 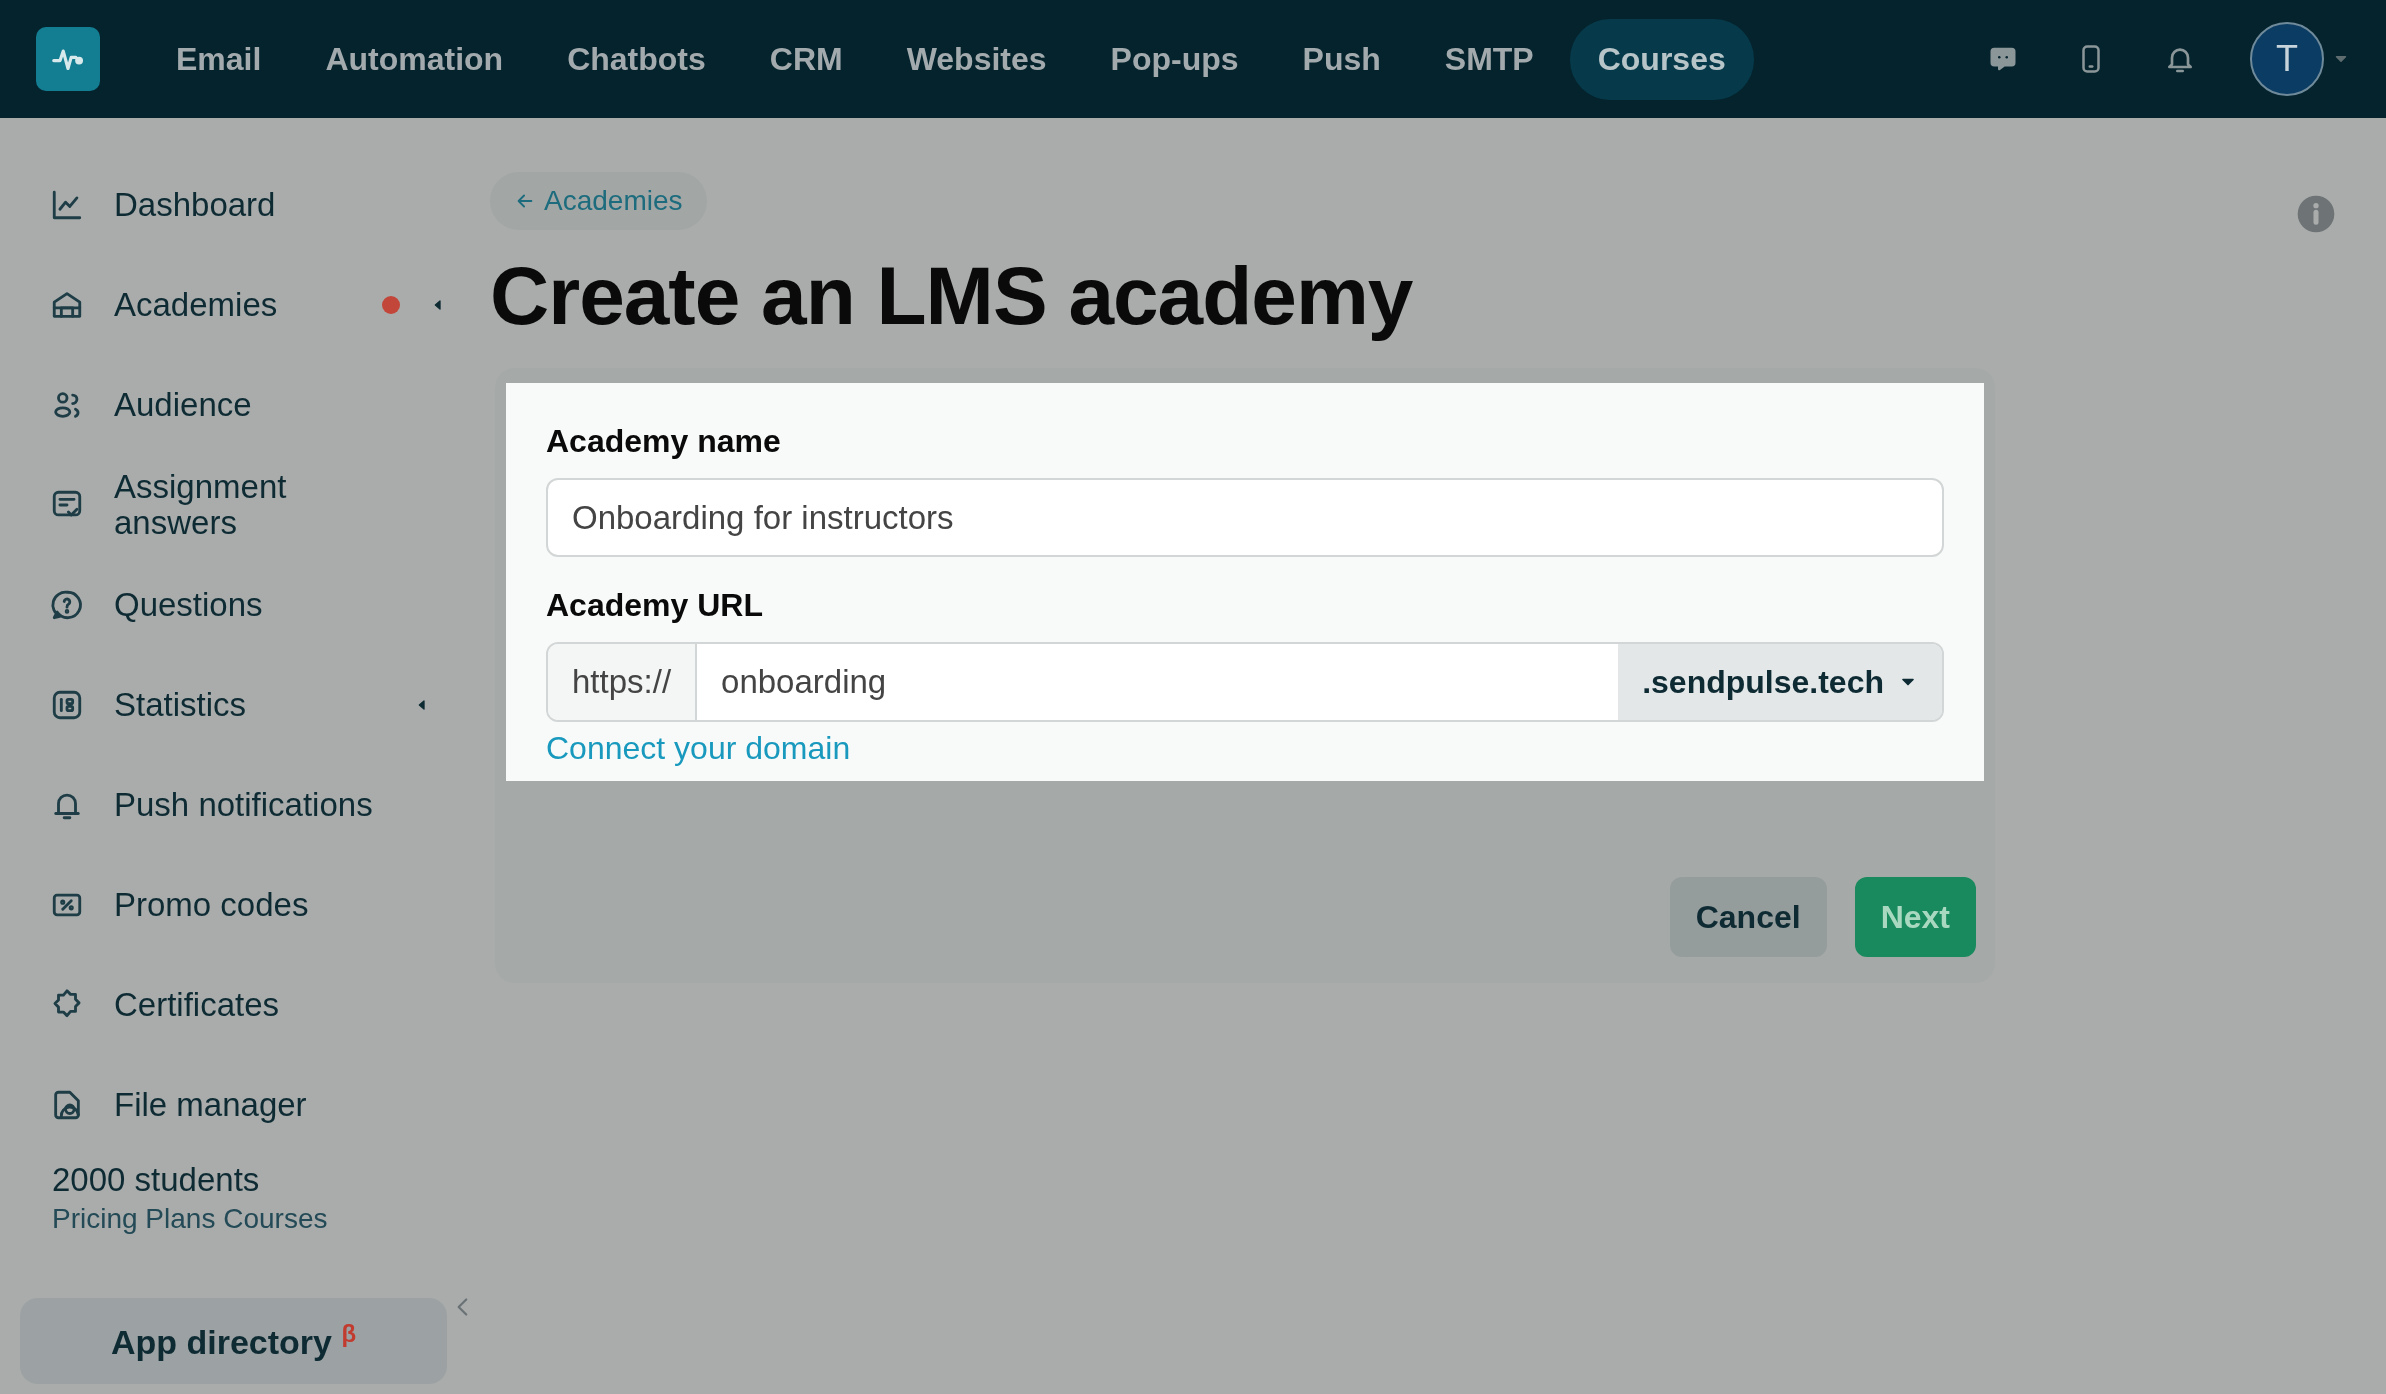 I want to click on sidebar-item: Statistics, so click(x=234, y=705).